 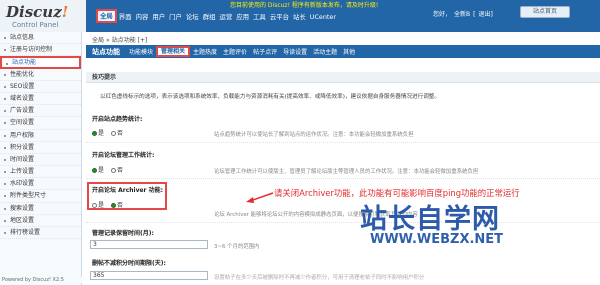 I want to click on tab-5: 导读设置, so click(x=295, y=51).